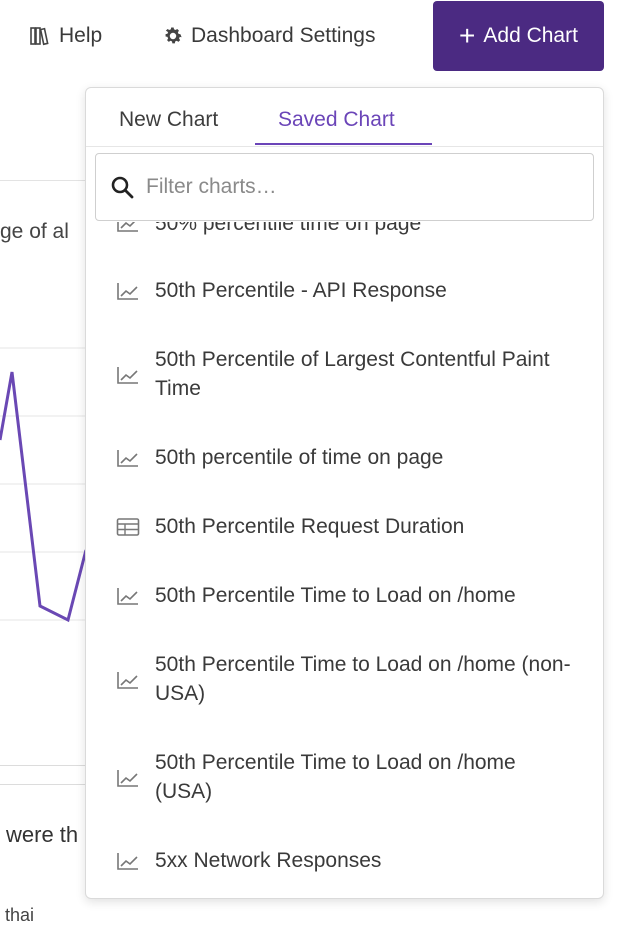  Describe the element at coordinates (530, 35) in the screenshot. I see `add-chart-label: Add Chart` at that location.